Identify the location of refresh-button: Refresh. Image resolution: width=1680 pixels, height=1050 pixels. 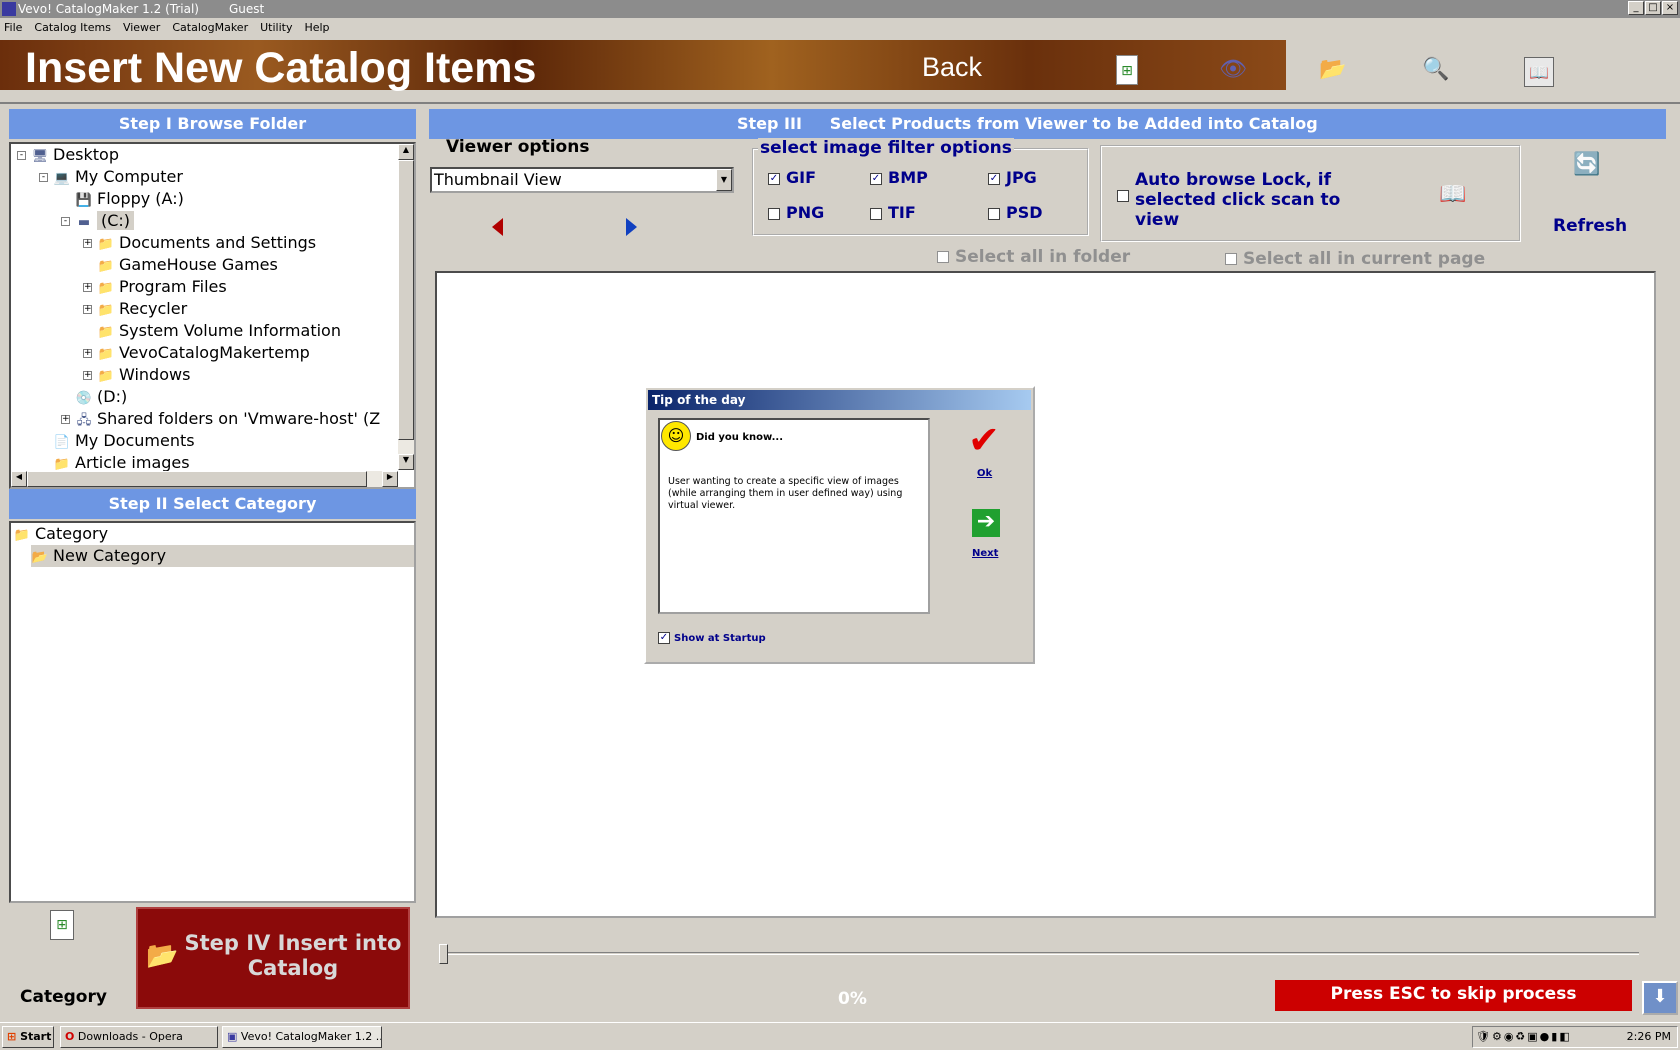
(1590, 226).